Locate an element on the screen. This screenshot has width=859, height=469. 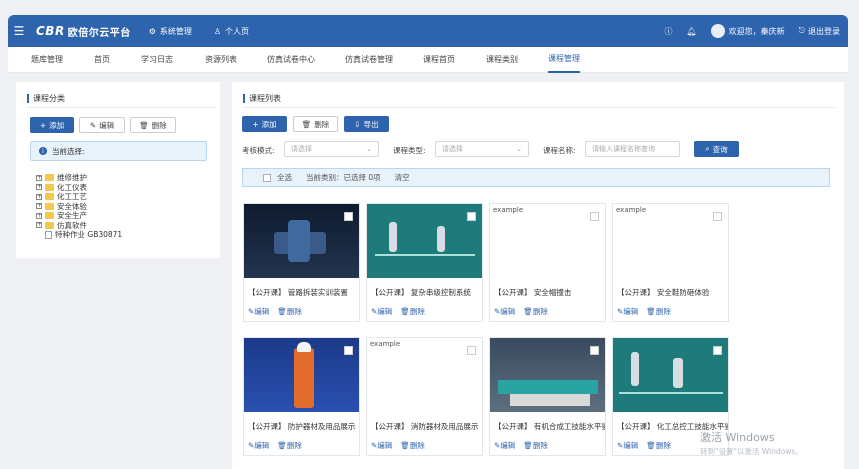
nav-system-management: ⚙ 系统管理 is located at coordinates (170, 31).